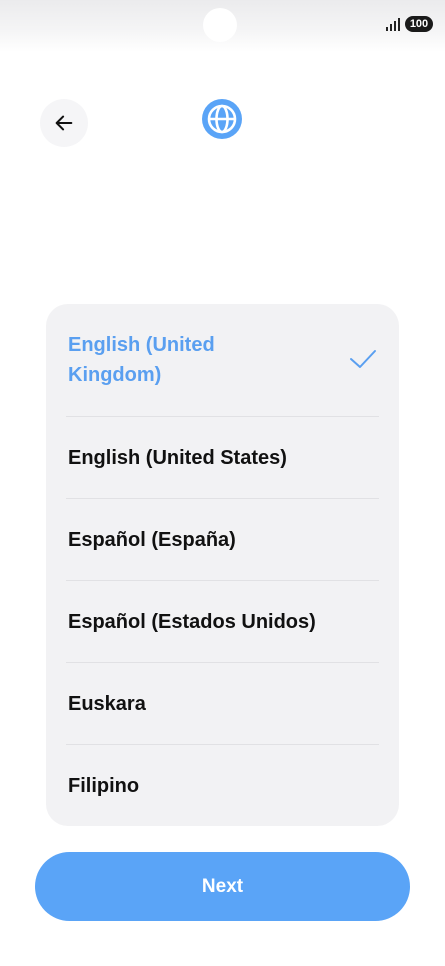 The width and height of the screenshot is (445, 966). I want to click on language-item-english-us: English (United States), so click(222, 457).